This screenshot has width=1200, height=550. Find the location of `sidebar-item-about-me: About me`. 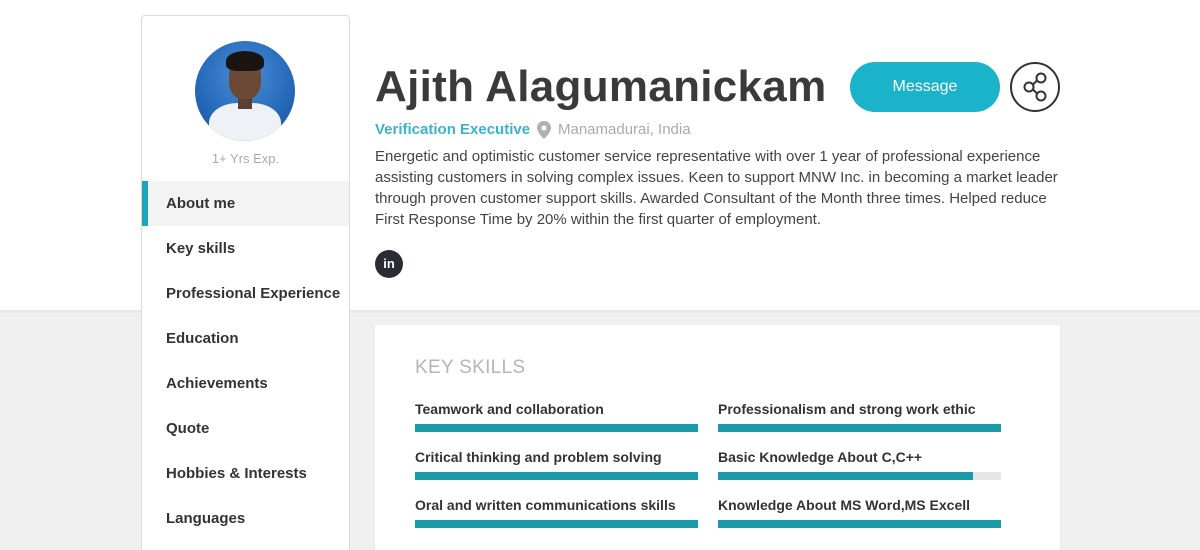

sidebar-item-about-me: About me is located at coordinates (245, 203).